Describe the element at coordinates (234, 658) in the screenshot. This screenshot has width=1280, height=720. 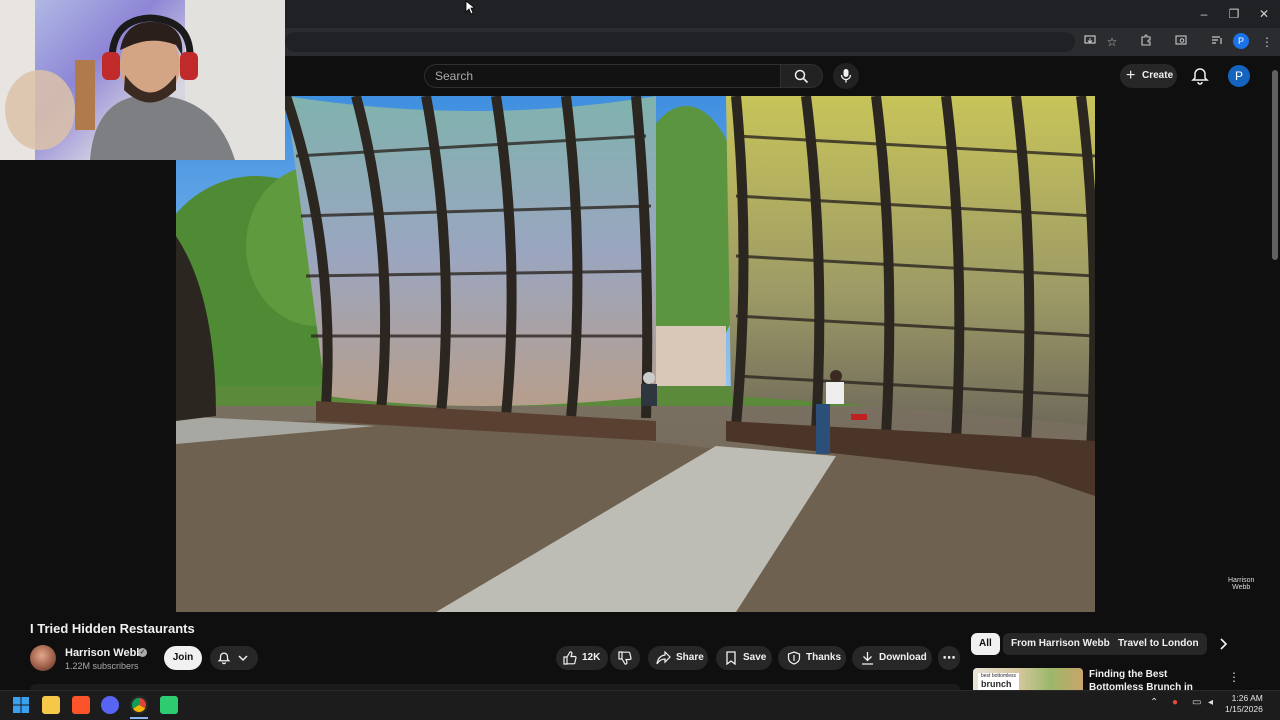
I see `subscription-bell-button` at that location.